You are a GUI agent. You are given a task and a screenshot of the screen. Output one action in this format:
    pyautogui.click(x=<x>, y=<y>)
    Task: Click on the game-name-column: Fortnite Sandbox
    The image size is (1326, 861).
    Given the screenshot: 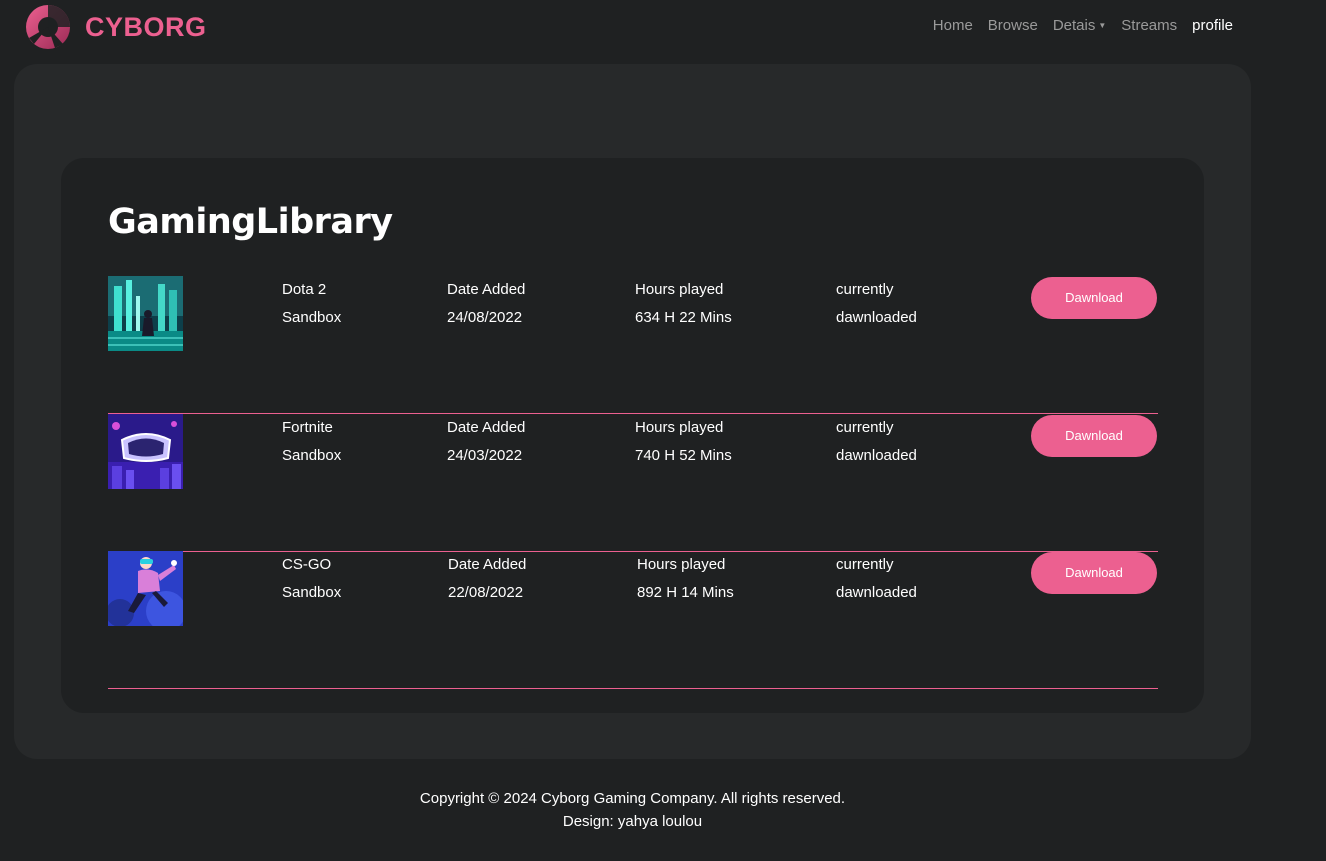 What is the action you would take?
    pyautogui.click(x=311, y=442)
    